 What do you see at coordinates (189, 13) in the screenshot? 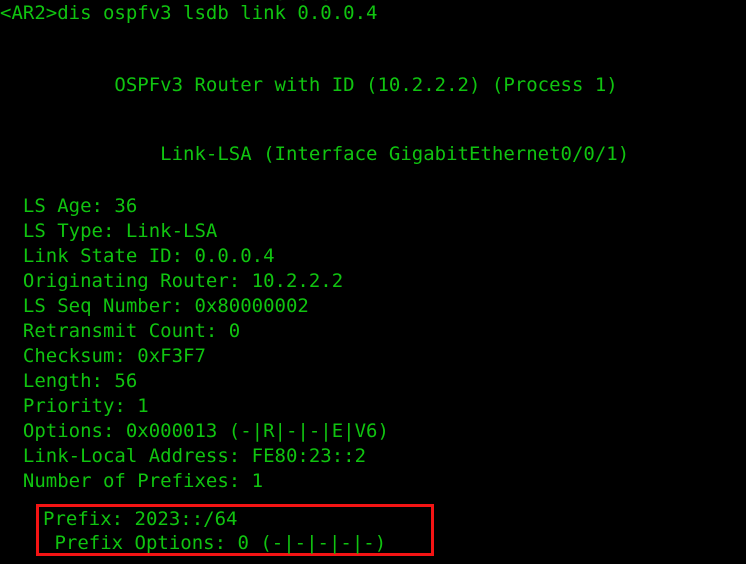
I see `command-prompt-line: <AR2>dis ospfv3 lsdb link 0.0.0.4` at bounding box center [189, 13].